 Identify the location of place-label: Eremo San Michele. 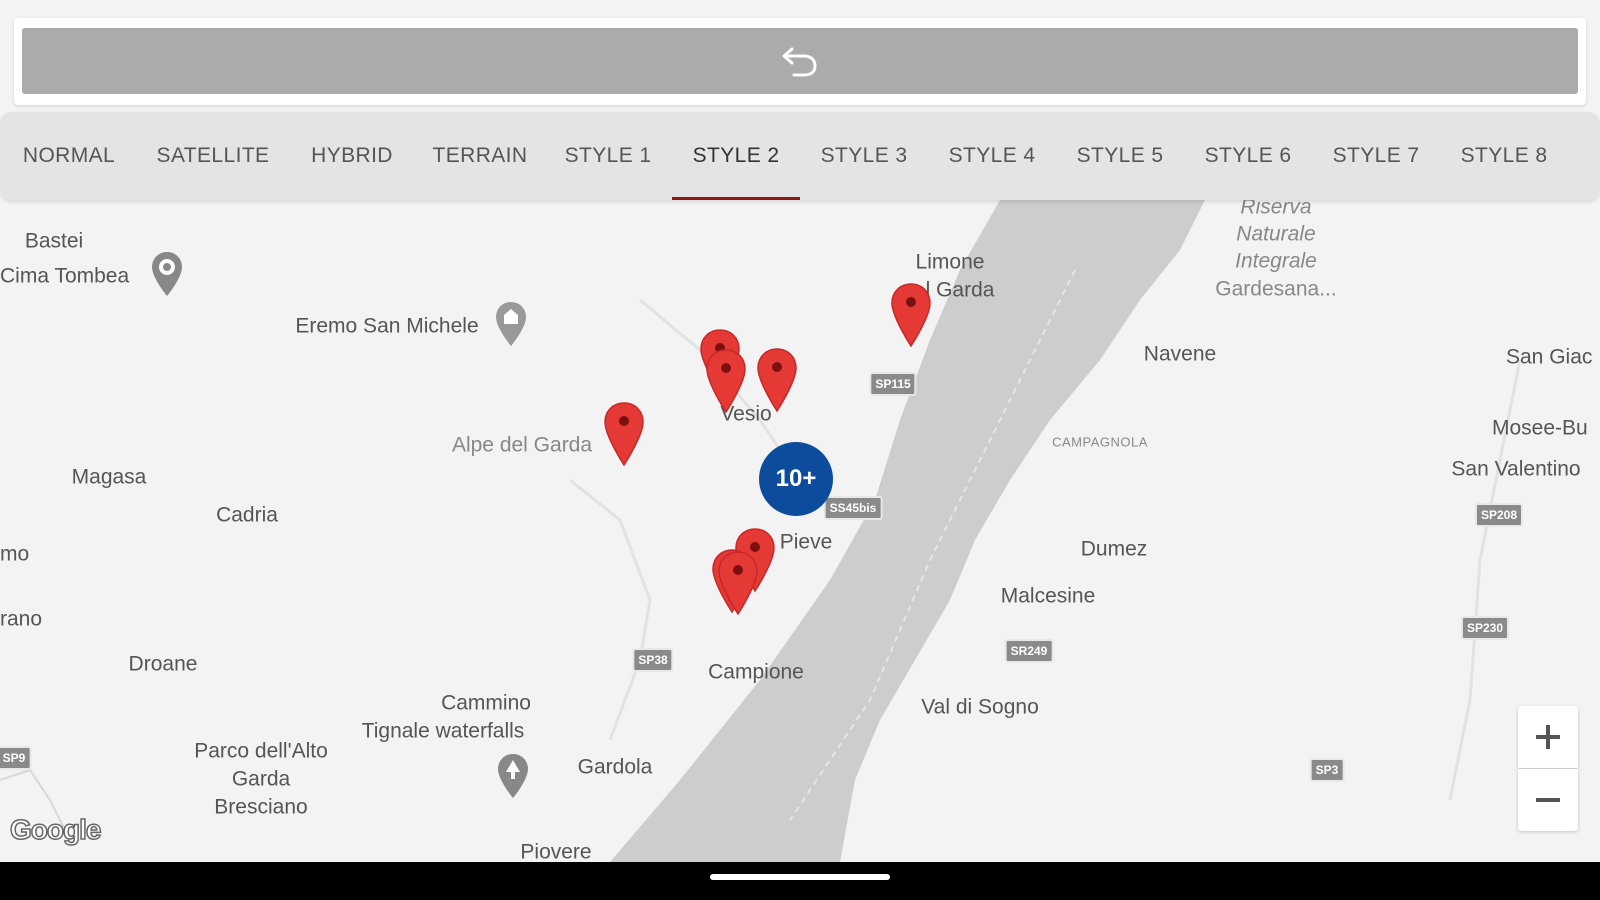
(387, 326).